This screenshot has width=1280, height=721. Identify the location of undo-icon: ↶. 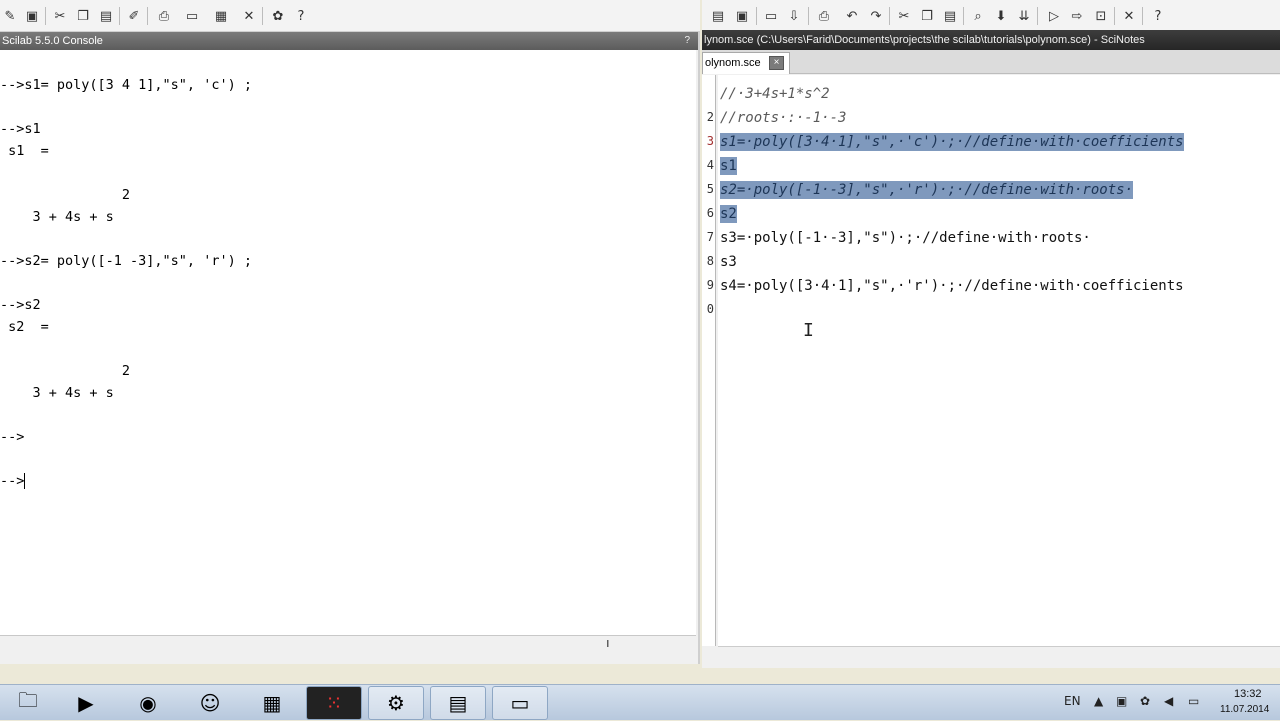
(852, 16).